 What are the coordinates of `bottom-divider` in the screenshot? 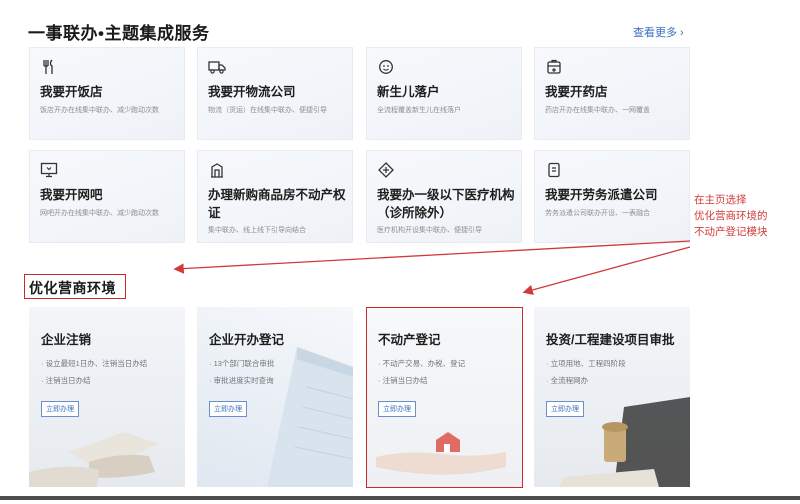 It's located at (400, 498).